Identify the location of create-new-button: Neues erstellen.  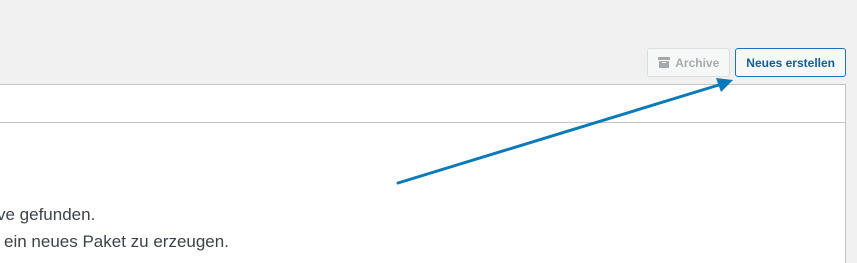
(790, 62).